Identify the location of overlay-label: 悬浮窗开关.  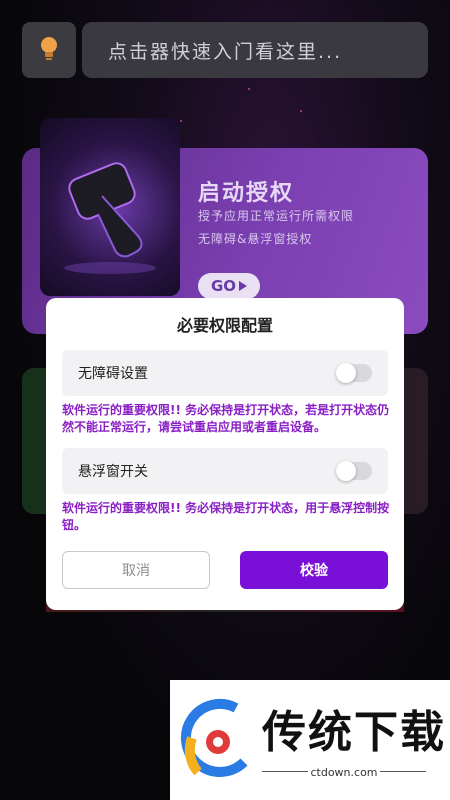
(113, 472).